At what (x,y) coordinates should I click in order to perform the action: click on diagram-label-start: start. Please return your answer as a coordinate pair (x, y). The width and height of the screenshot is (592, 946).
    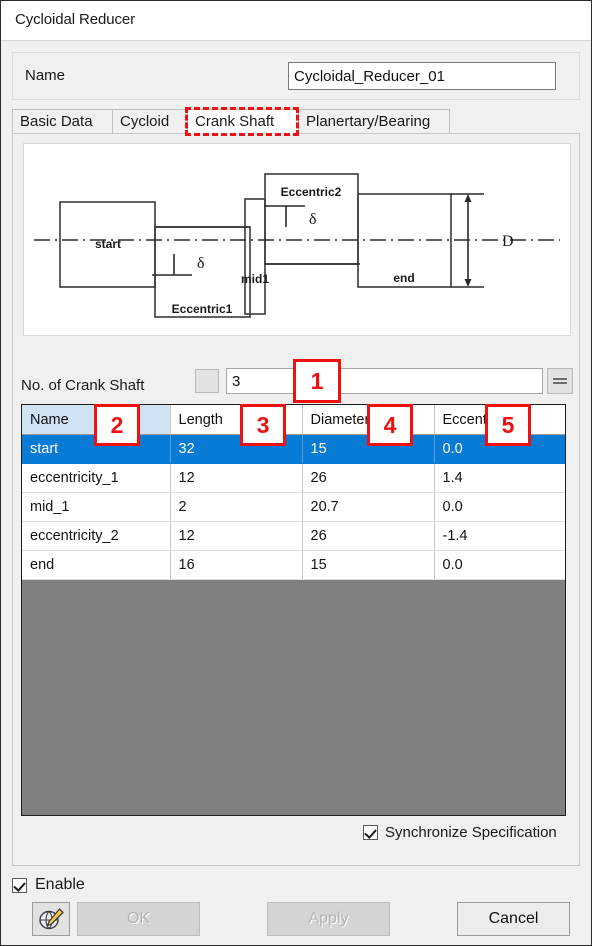
    Looking at the image, I should click on (108, 244).